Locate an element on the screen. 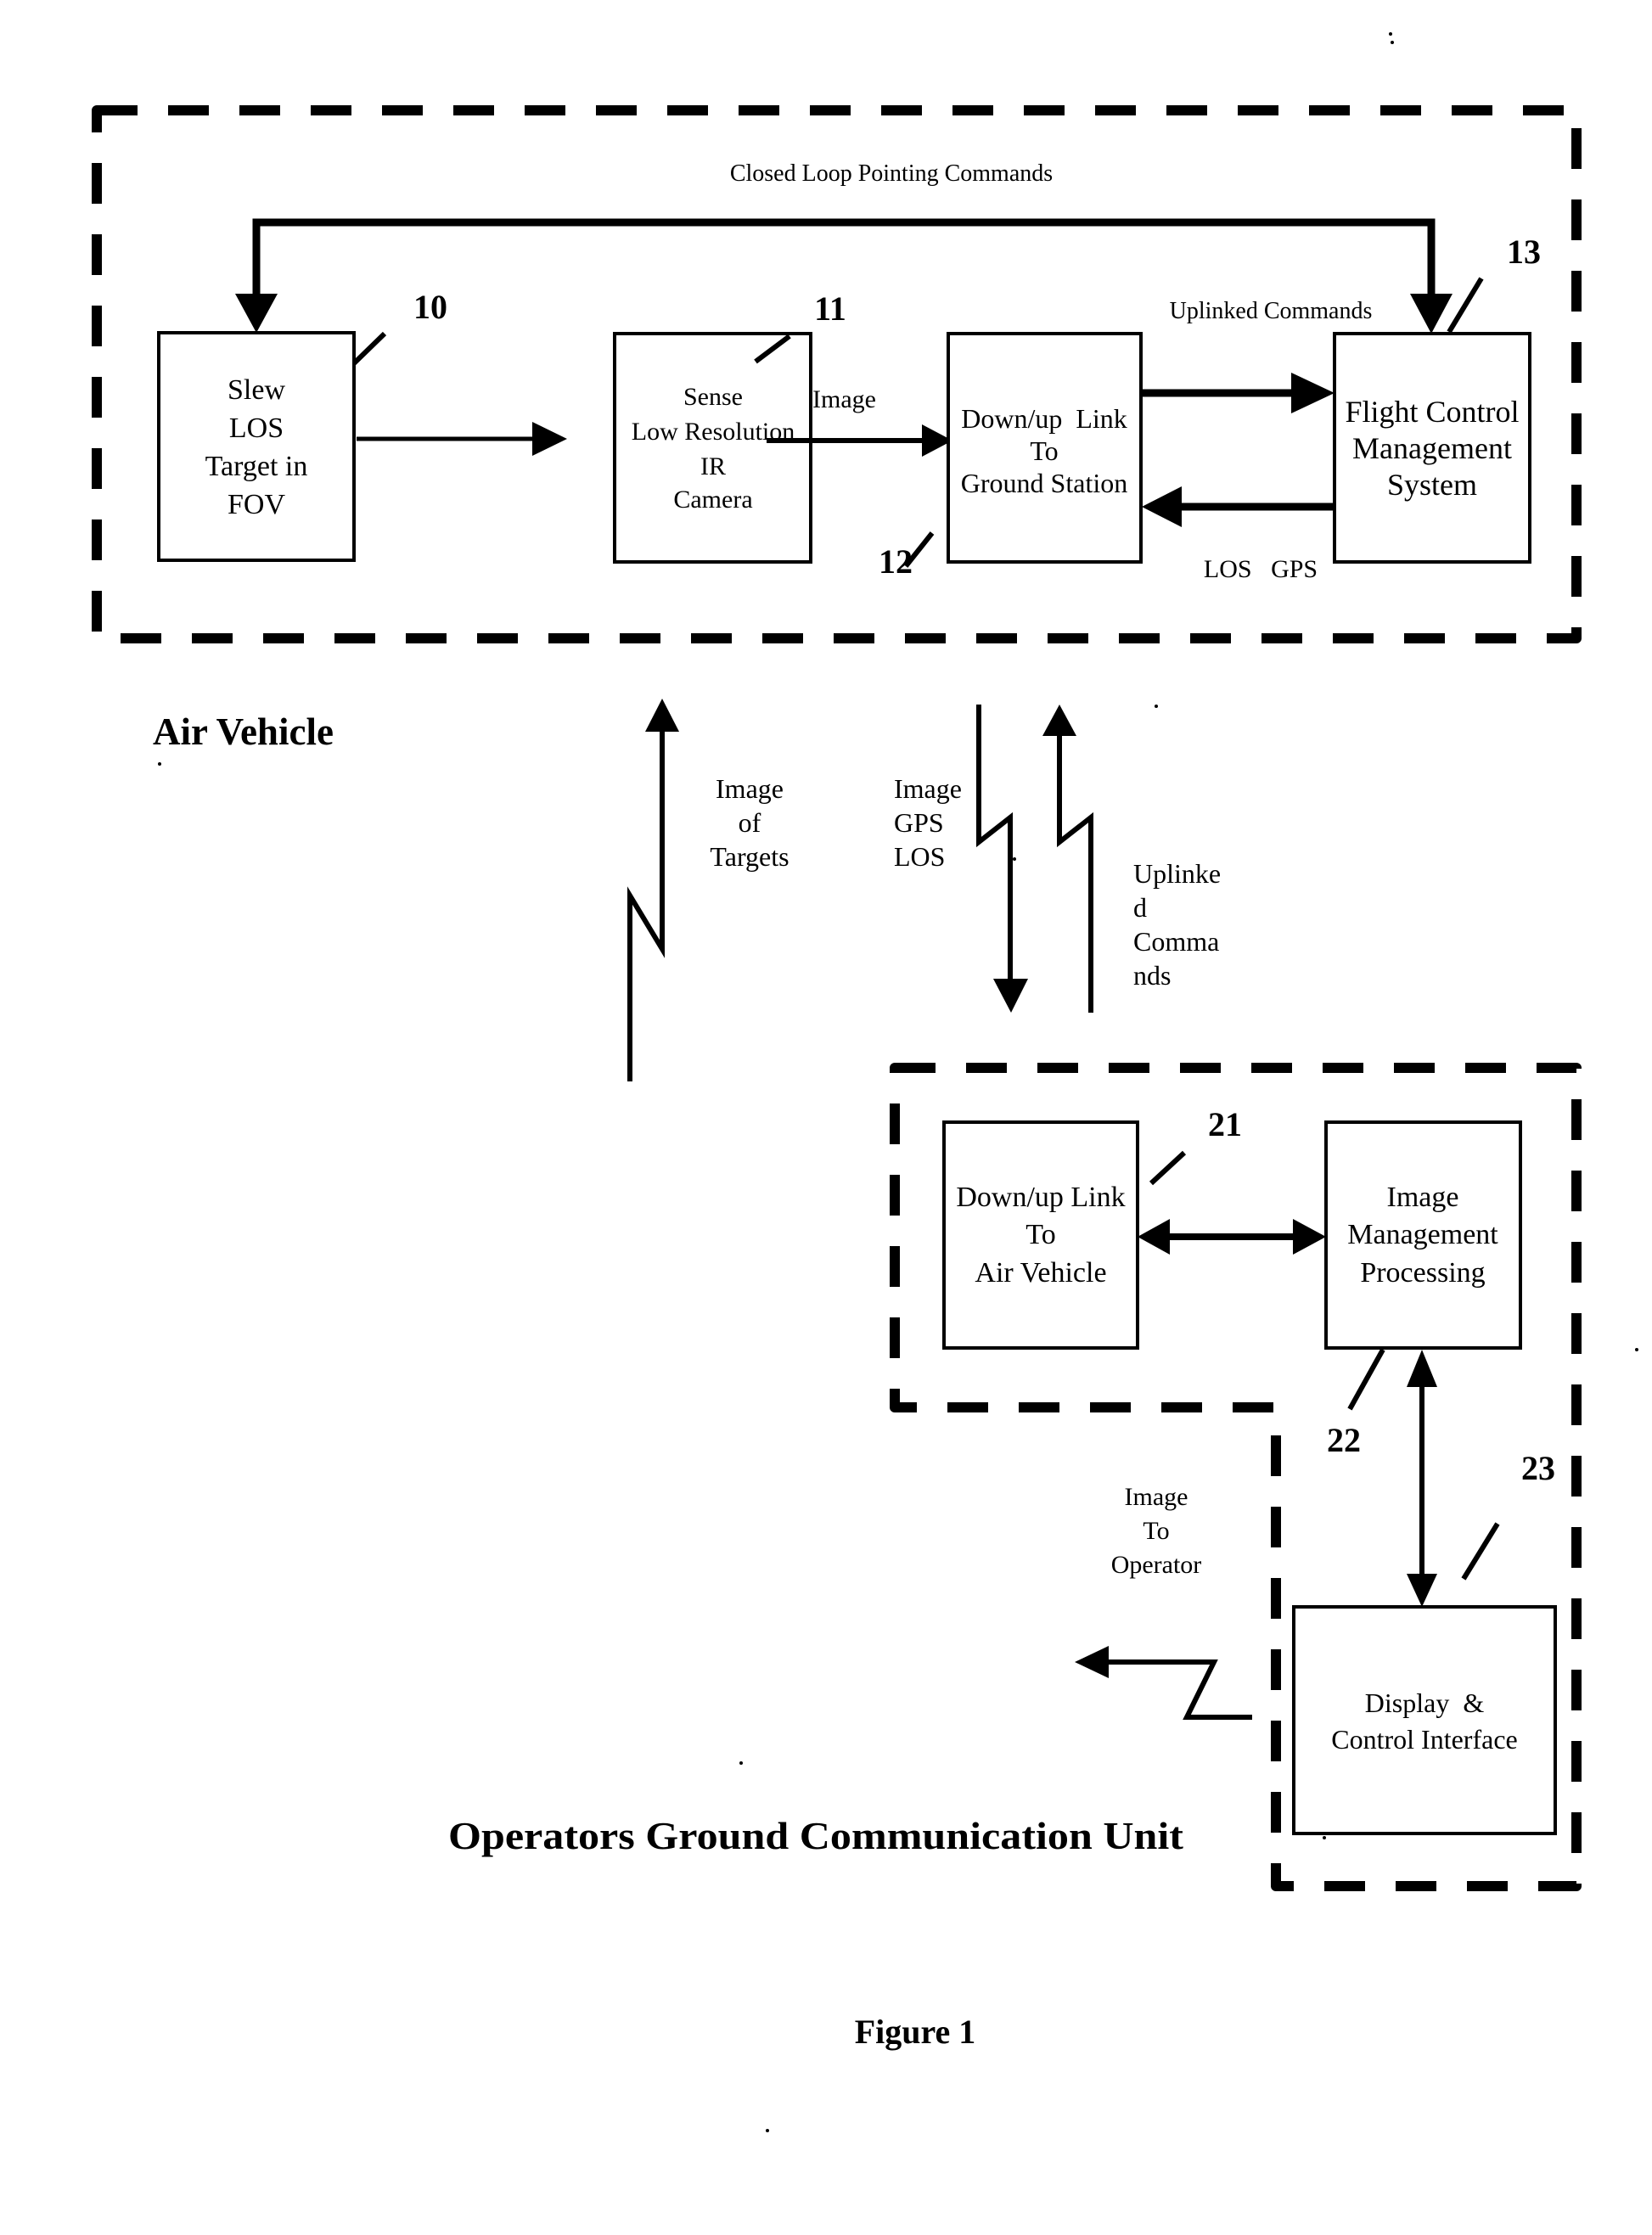  block-10-ref-number: 10 is located at coordinates (430, 307).